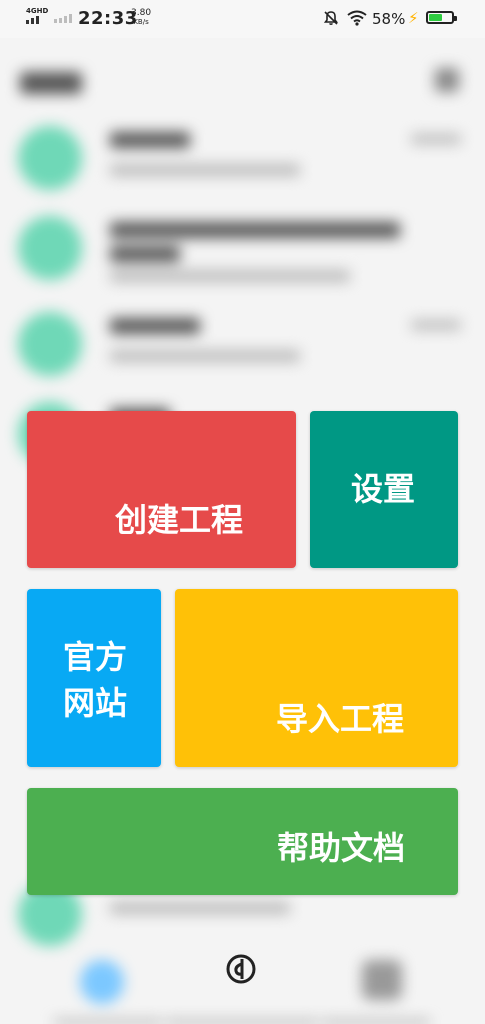  What do you see at coordinates (141, 13) in the screenshot?
I see `network-speed-value: 3.80` at bounding box center [141, 13].